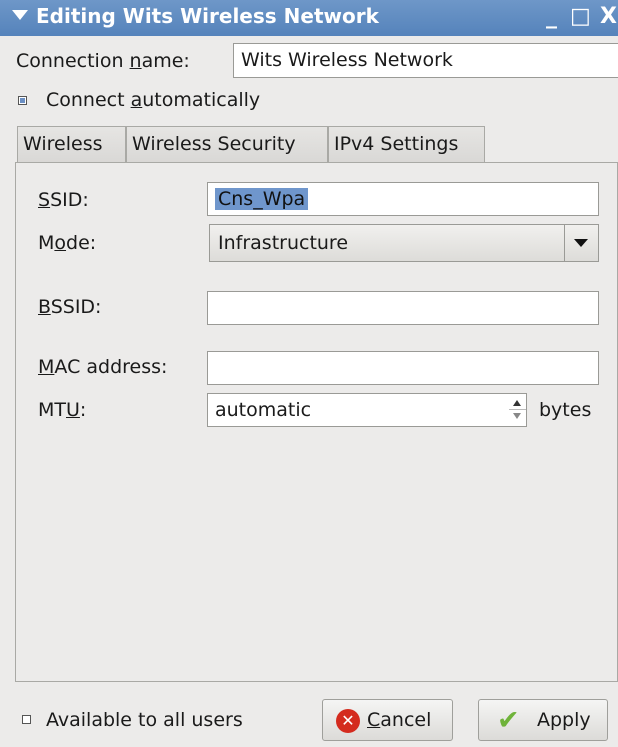 Image resolution: width=618 pixels, height=747 pixels. What do you see at coordinates (214, 144) in the screenshot?
I see `tab-label: Wireless Security` at bounding box center [214, 144].